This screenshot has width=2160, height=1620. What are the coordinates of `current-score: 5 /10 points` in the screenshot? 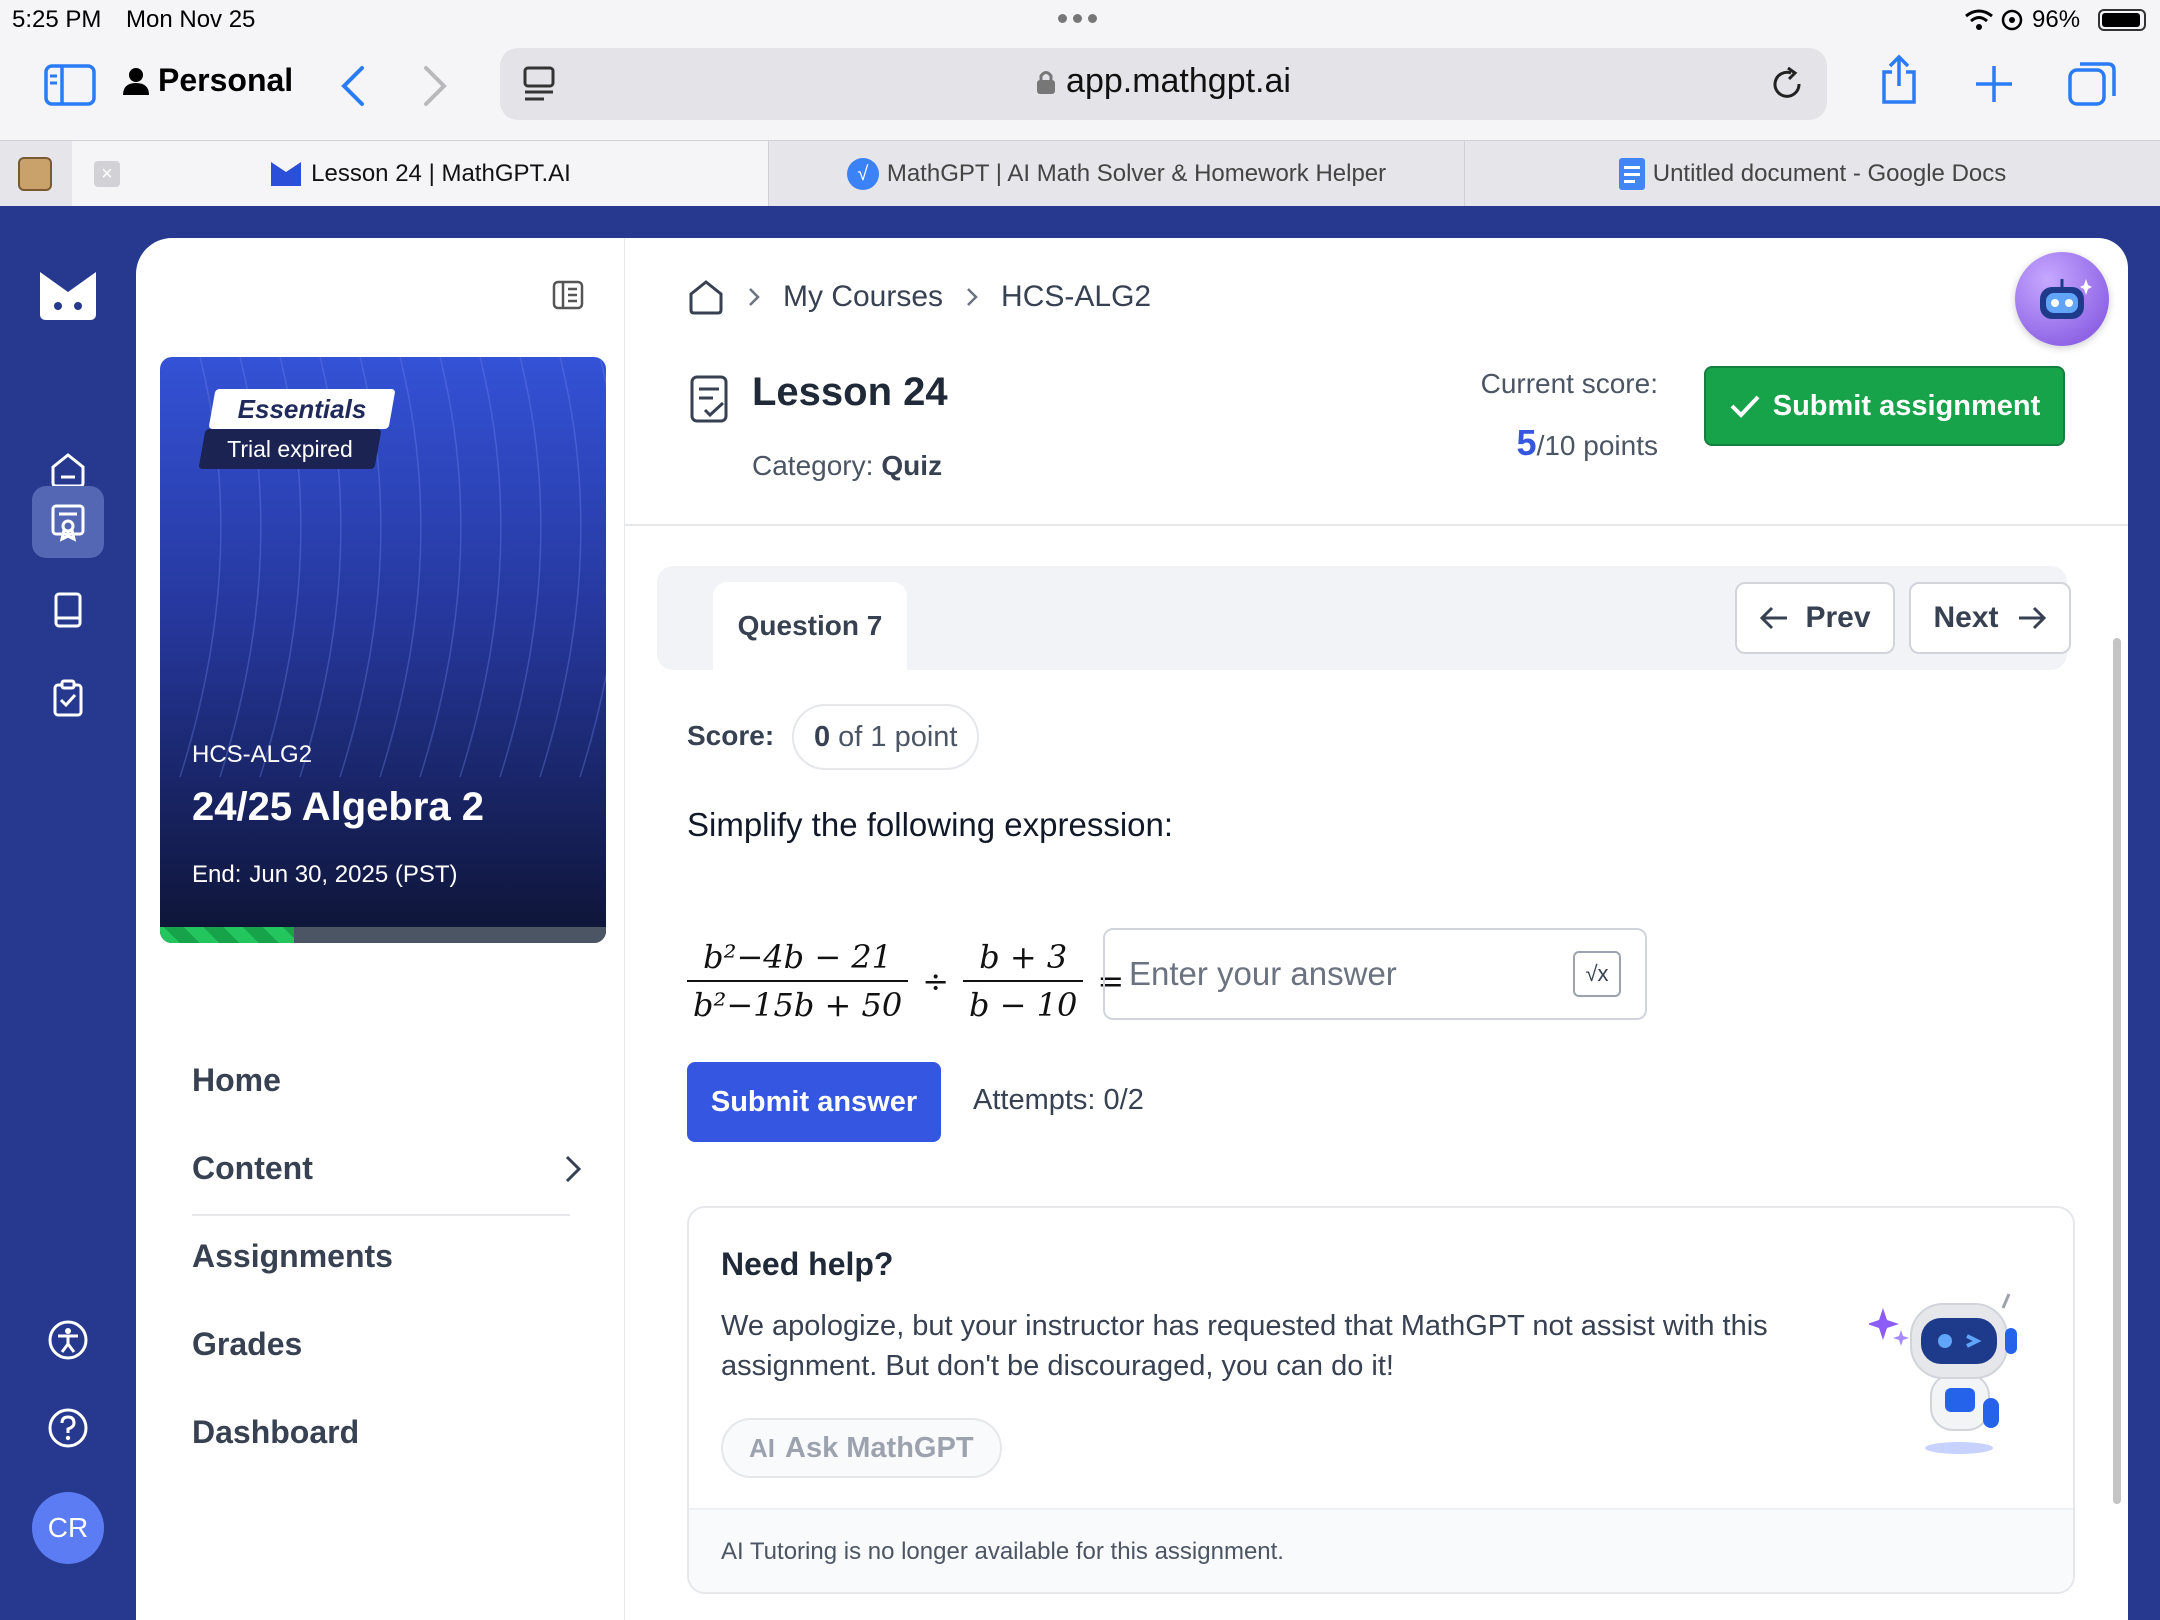 It's located at (1587, 443).